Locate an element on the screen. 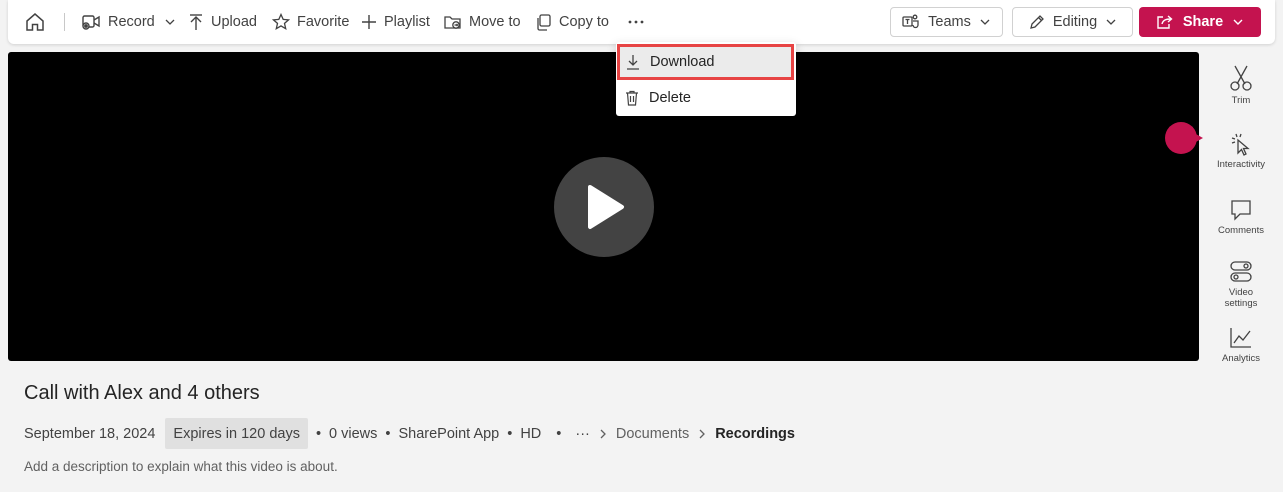  folder-move-icon is located at coordinates (452, 22).